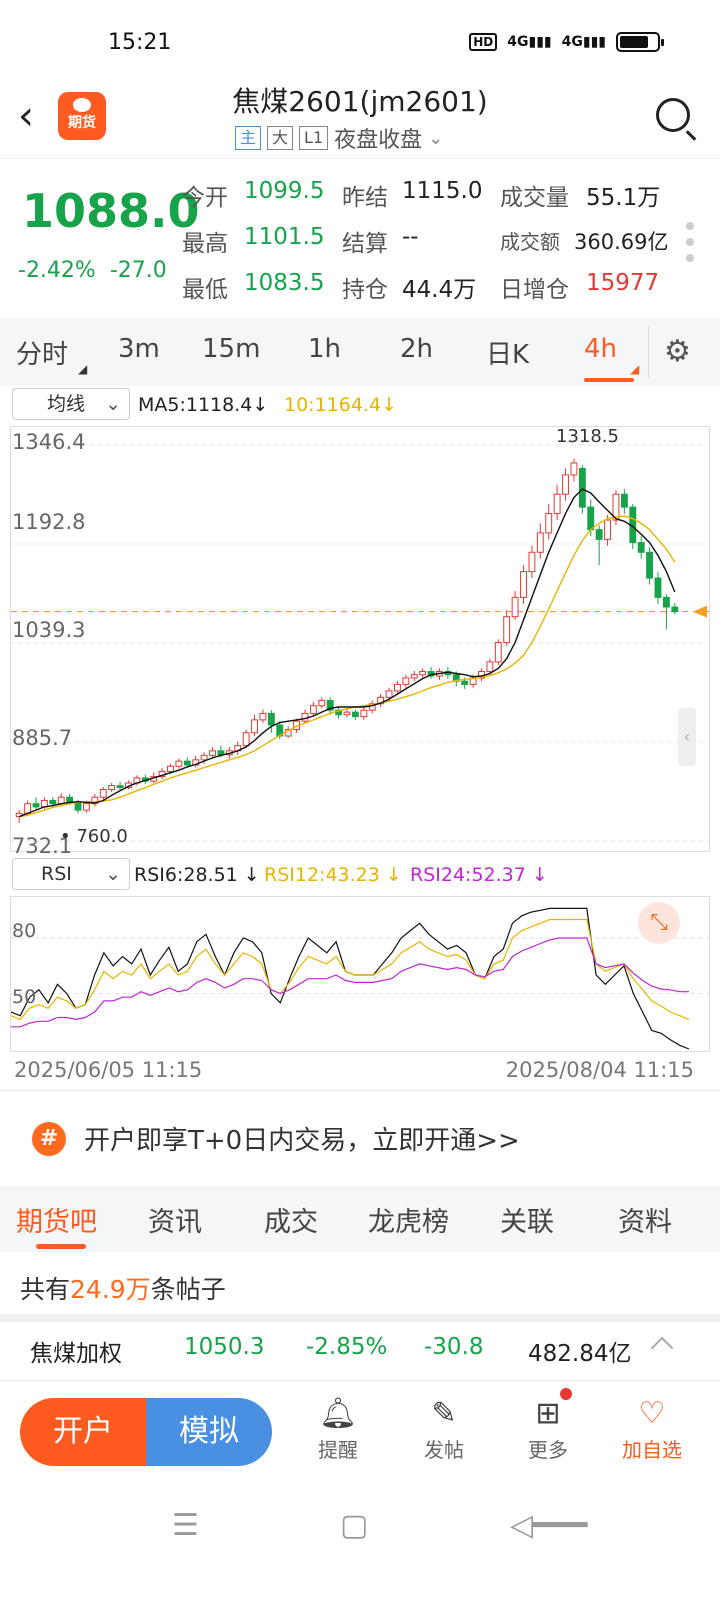 The height and width of the screenshot is (1600, 720). I want to click on add-watchlist-button: ♡ 加自选, so click(652, 1428).